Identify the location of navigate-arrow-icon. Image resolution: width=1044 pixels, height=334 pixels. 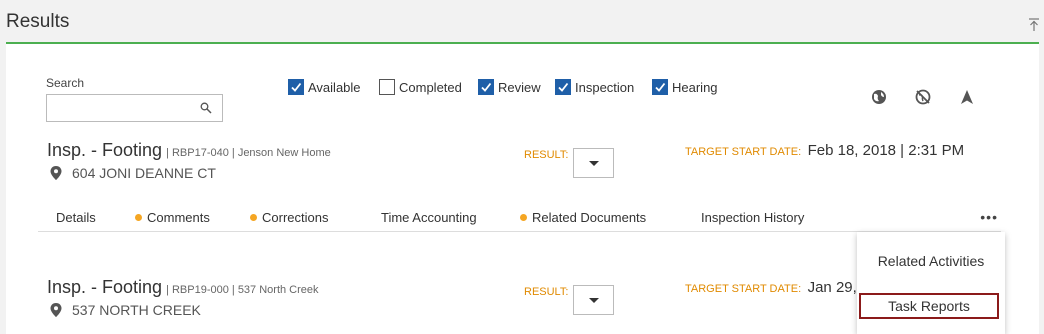
(967, 97).